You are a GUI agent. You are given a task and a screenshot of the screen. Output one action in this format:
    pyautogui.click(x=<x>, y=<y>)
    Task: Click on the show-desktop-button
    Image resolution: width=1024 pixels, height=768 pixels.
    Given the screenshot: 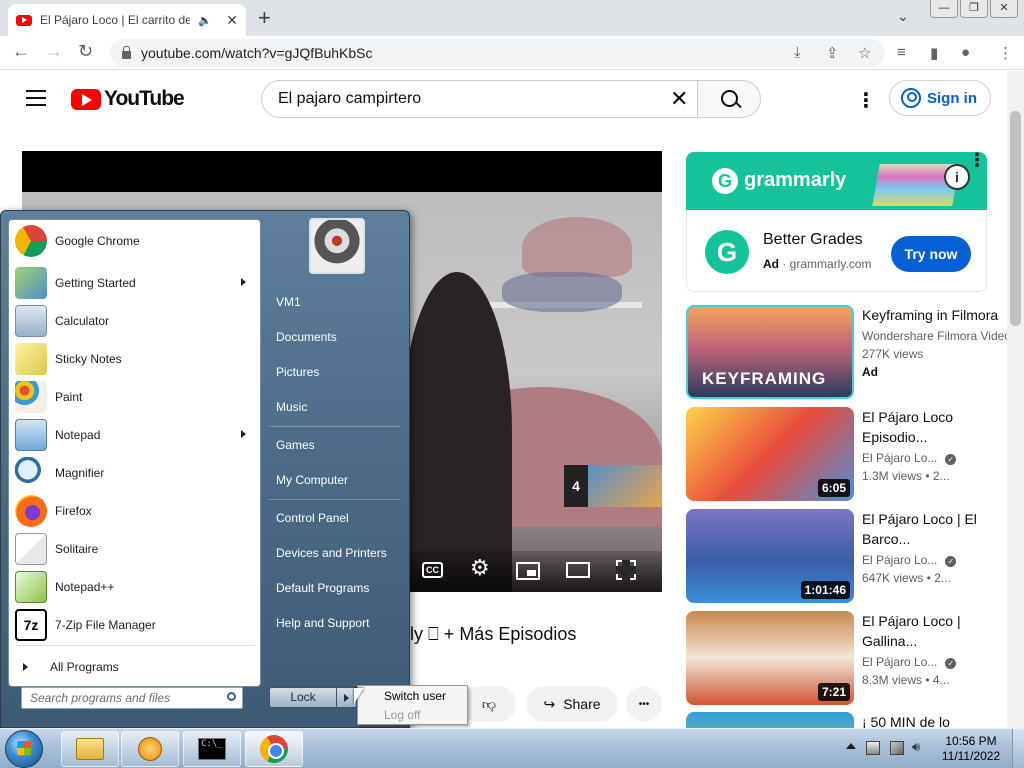 What is the action you would take?
    pyautogui.click(x=1018, y=748)
    